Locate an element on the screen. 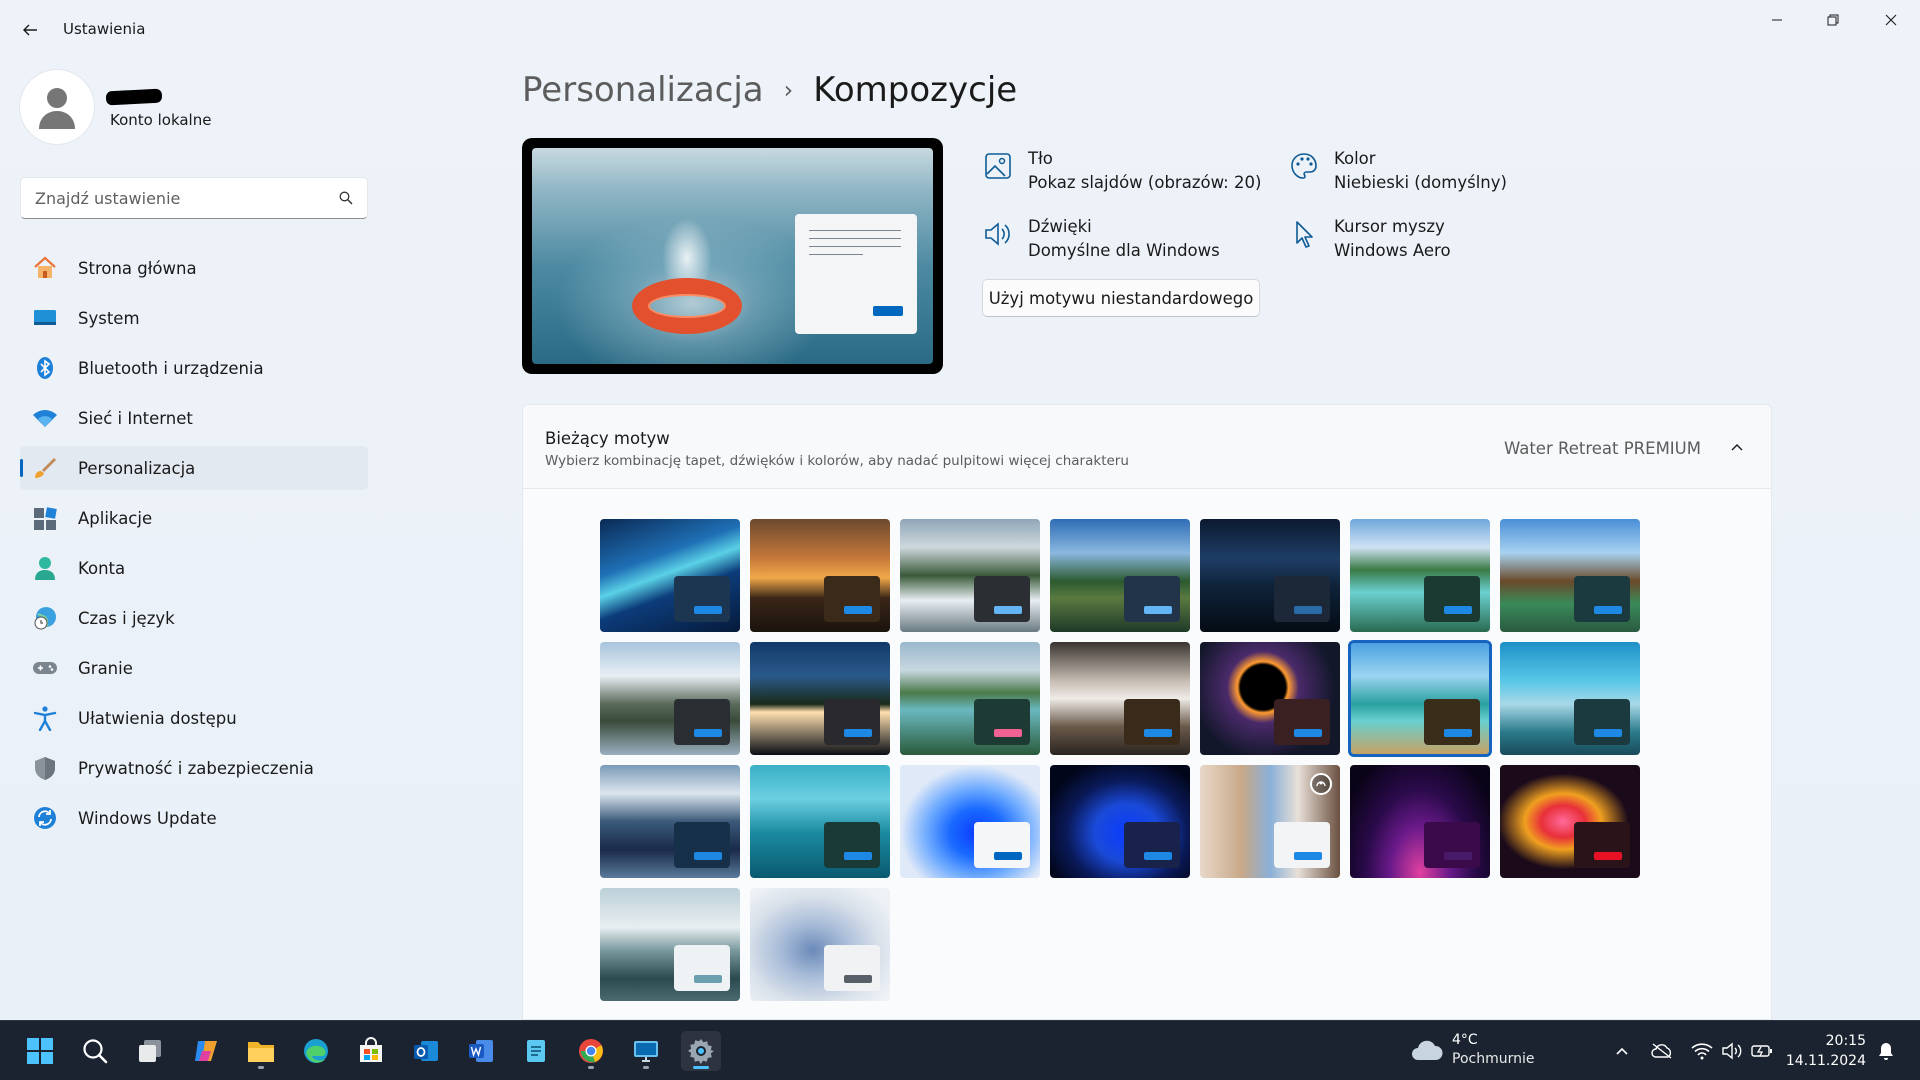 This screenshot has width=1920, height=1080. weather-widget: 4°C Pochmurnie is located at coordinates (1472, 1050).